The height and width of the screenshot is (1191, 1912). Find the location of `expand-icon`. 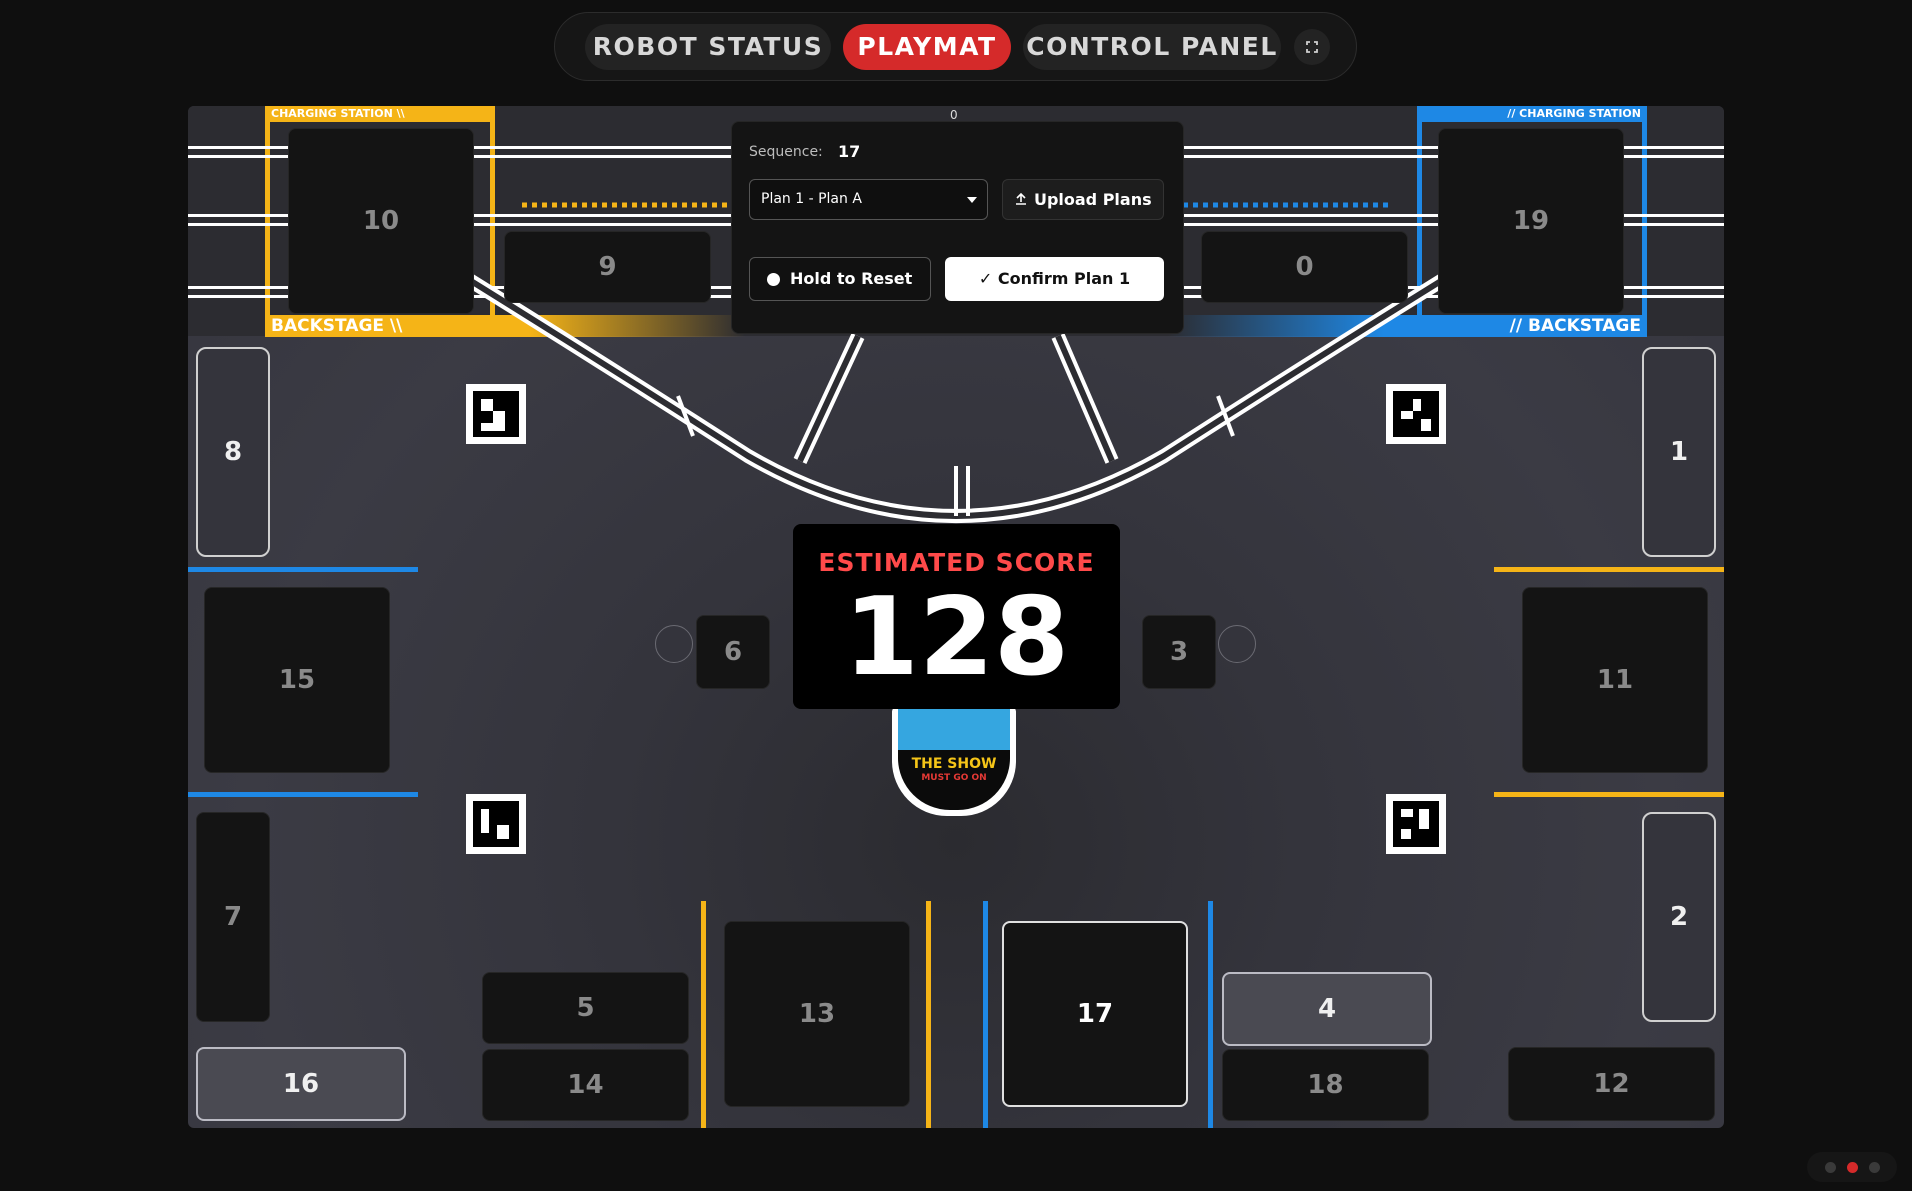

expand-icon is located at coordinates (1312, 47).